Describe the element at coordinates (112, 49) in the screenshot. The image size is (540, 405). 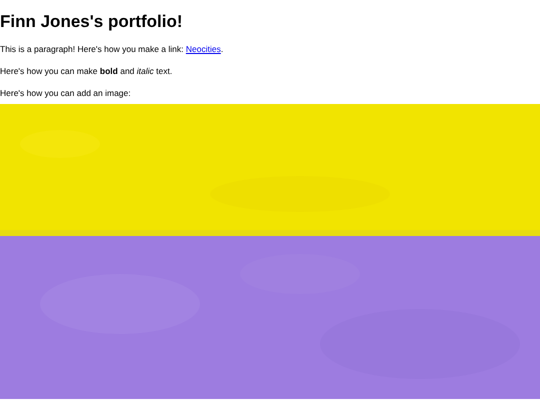
I see `paragraph: This is a paragraph! Here's how you make a link: Neocities.` at that location.